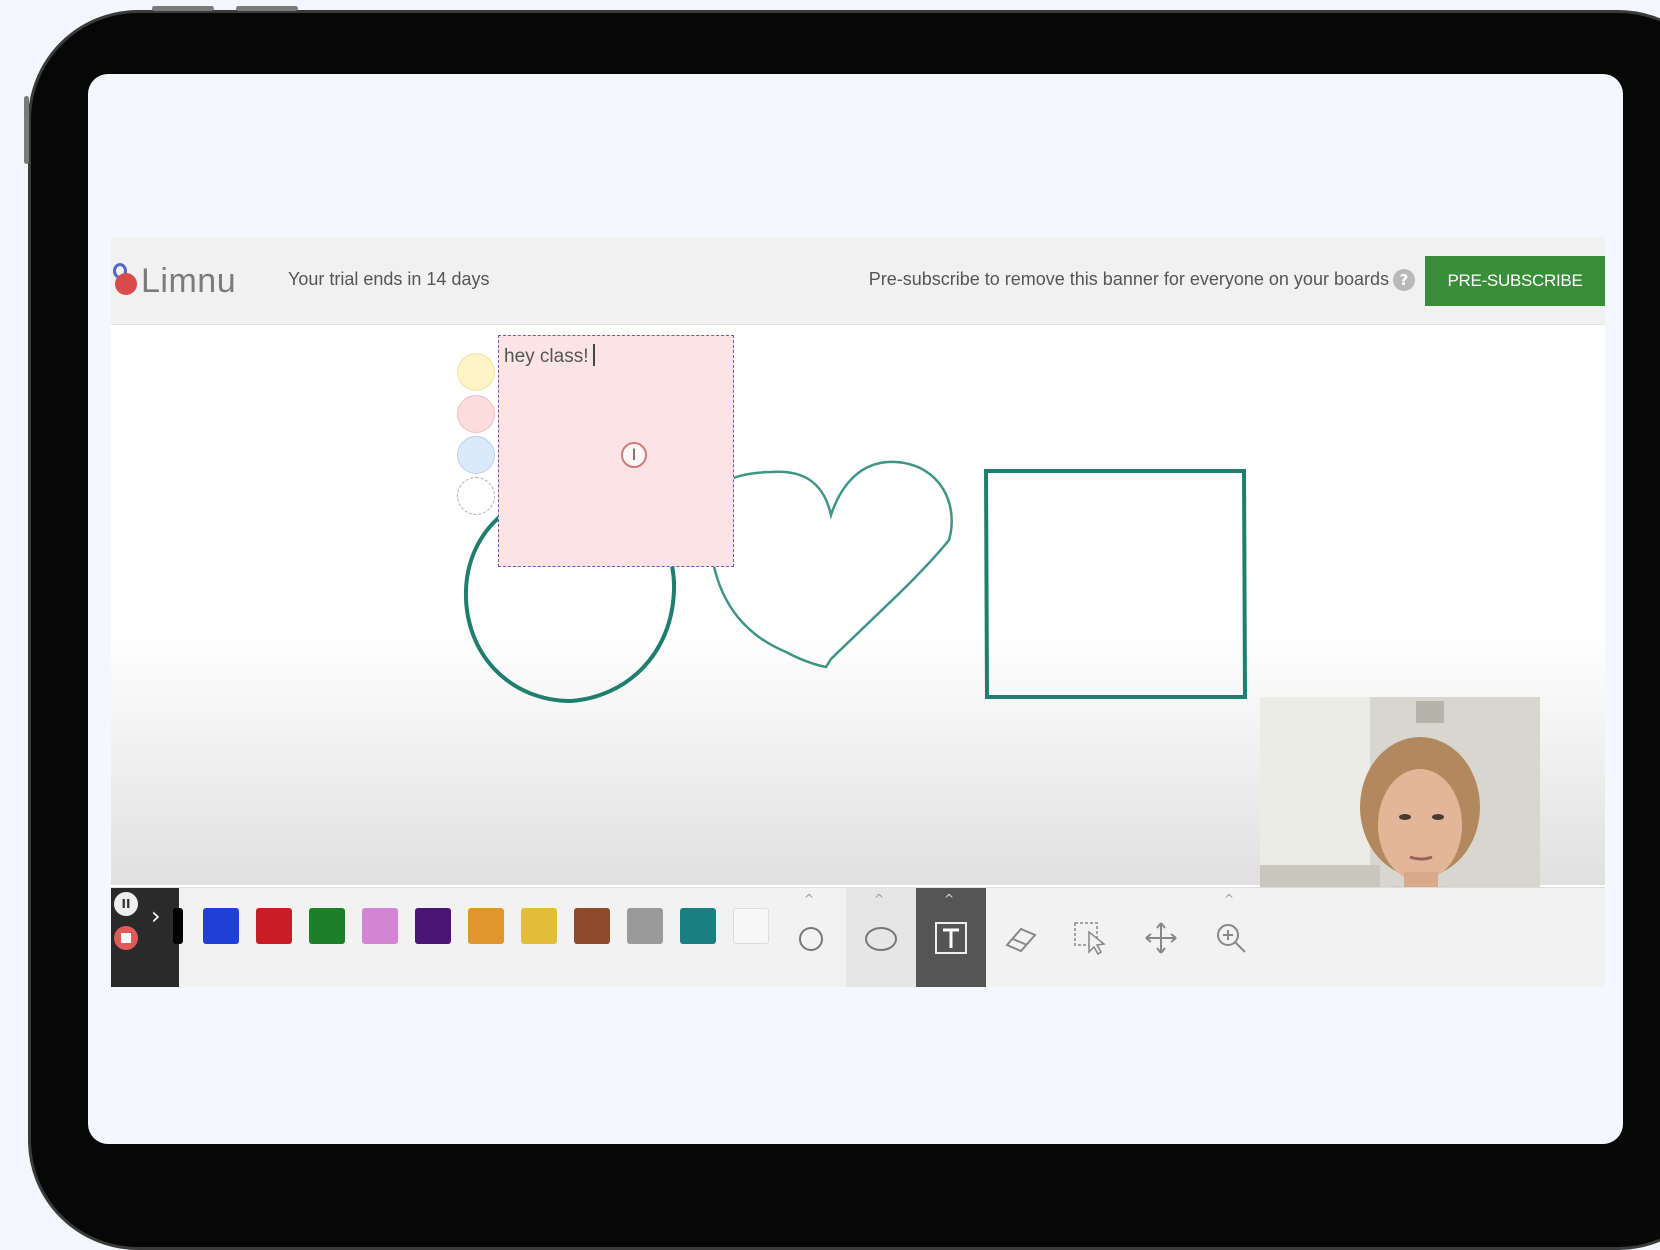 This screenshot has width=1660, height=1250. Describe the element at coordinates (476, 414) in the screenshot. I see `sticky-color-pink` at that location.